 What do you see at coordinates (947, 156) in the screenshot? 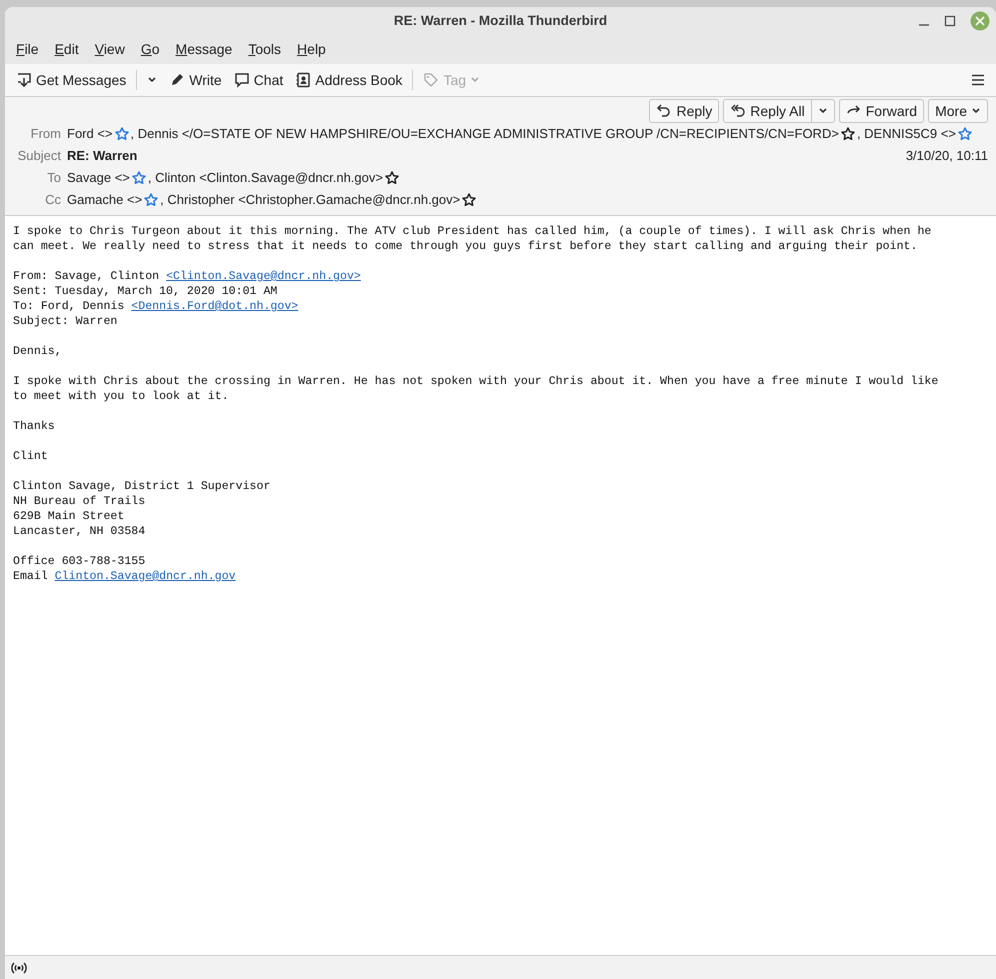
I see `date-text: 3/10/20, 10:11` at bounding box center [947, 156].